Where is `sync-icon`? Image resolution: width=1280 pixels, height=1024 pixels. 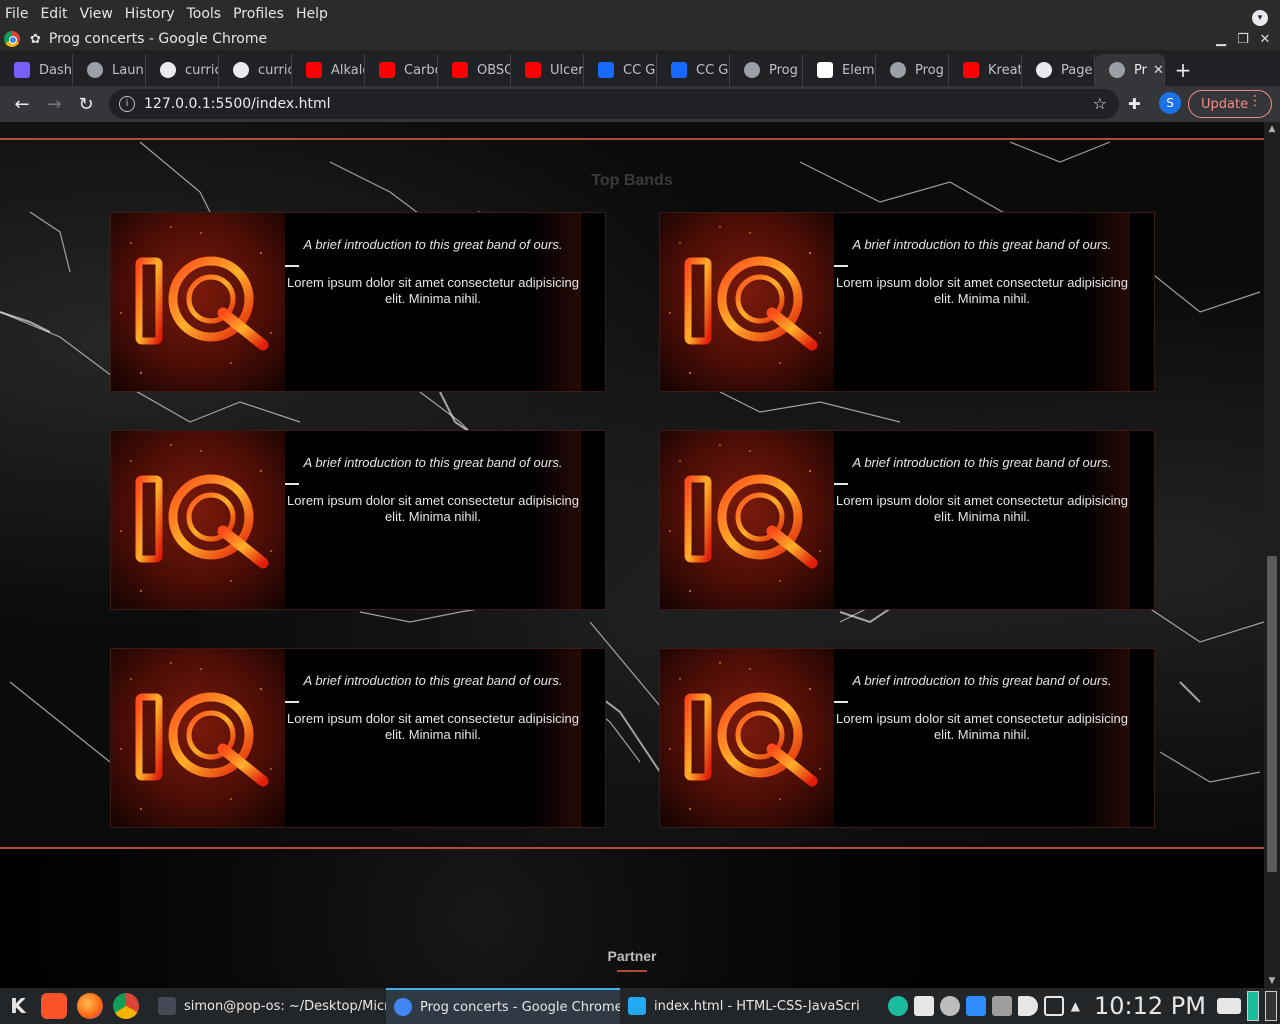 sync-icon is located at coordinates (949, 1006).